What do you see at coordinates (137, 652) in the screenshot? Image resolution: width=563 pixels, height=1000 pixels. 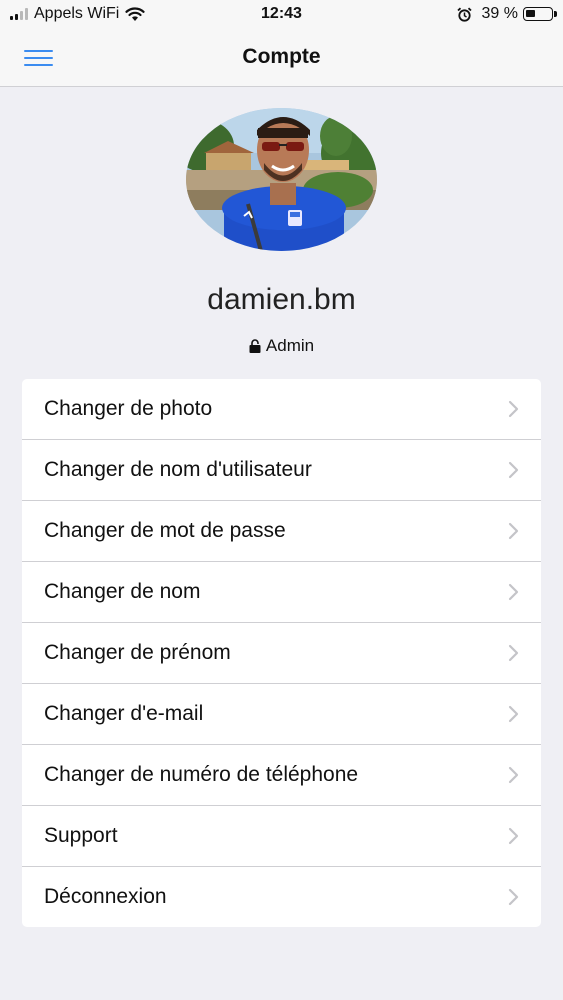 I see `menu-item-label: Changer de prénom` at bounding box center [137, 652].